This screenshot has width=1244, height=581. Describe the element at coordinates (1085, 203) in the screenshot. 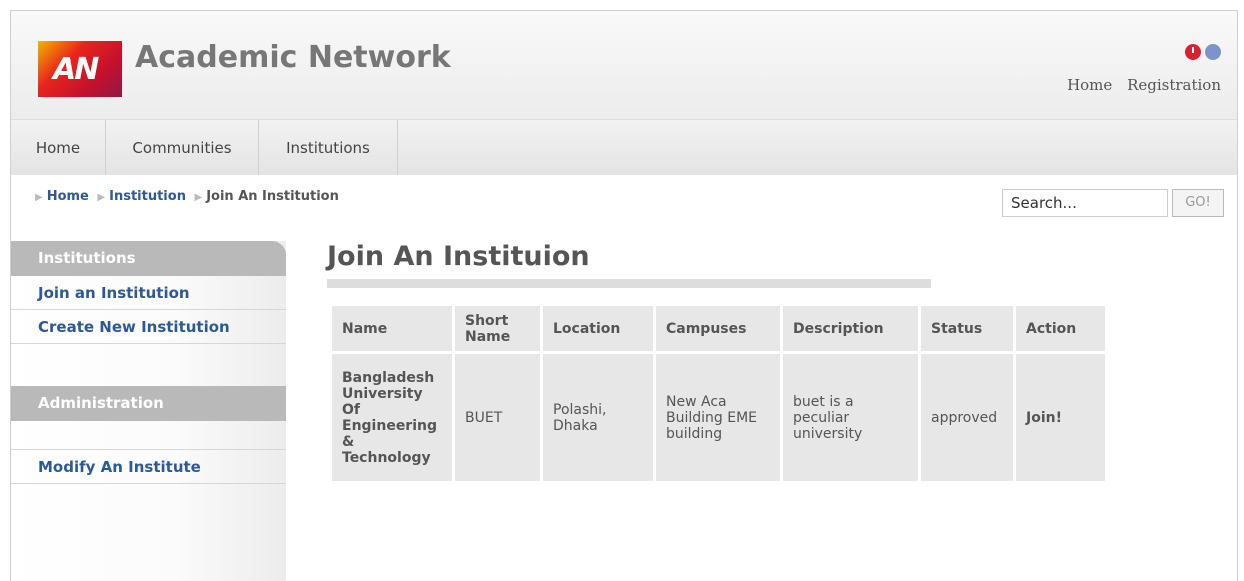

I see `search-input` at that location.